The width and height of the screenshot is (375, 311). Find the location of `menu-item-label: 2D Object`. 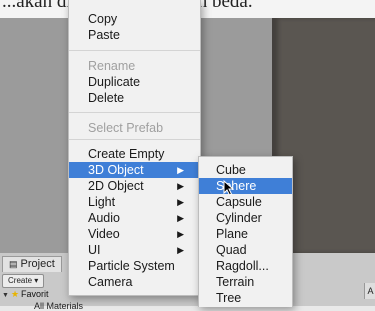

menu-item-label: 2D Object is located at coordinates (116, 186).